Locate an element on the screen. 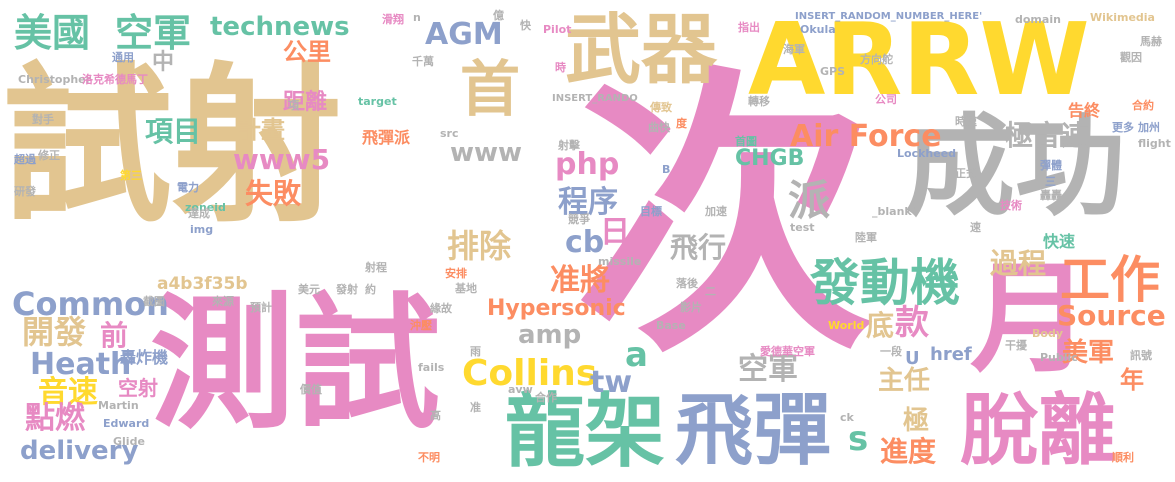  cloud-word: 轟炸機 is located at coordinates (144, 357).